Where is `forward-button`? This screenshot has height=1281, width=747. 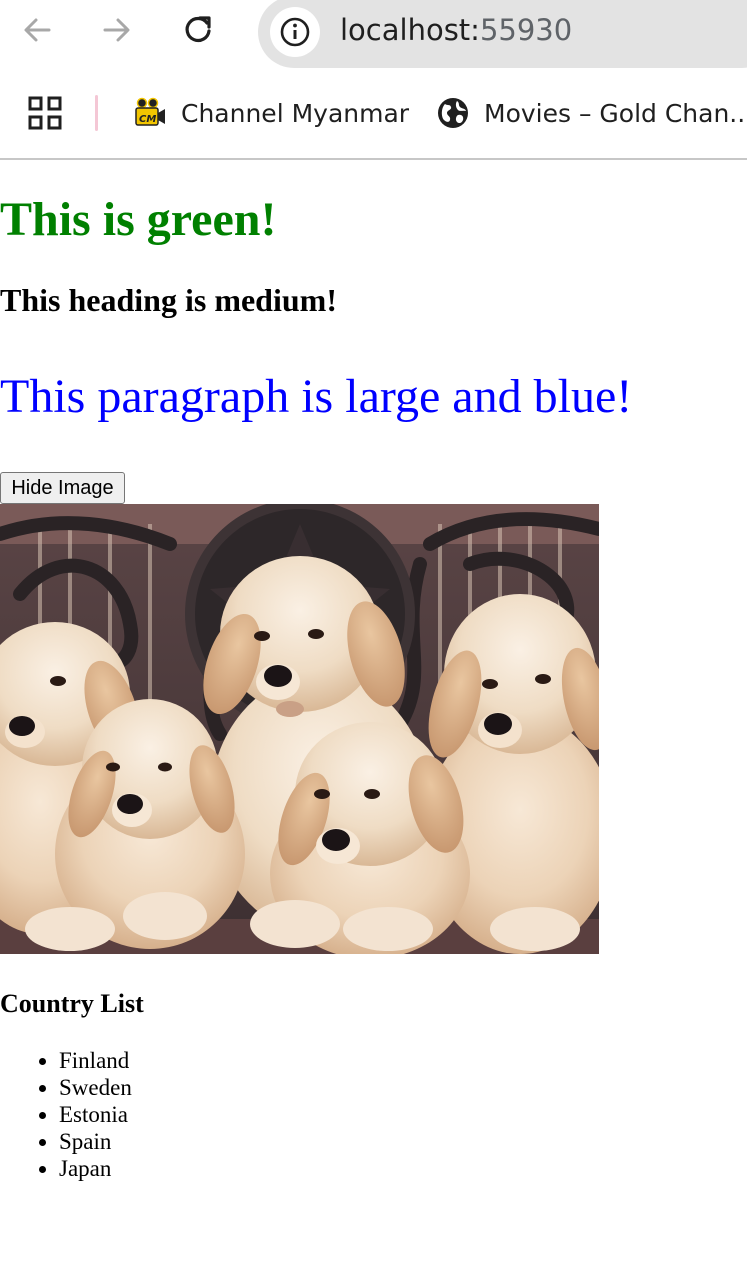 forward-button is located at coordinates (117, 30).